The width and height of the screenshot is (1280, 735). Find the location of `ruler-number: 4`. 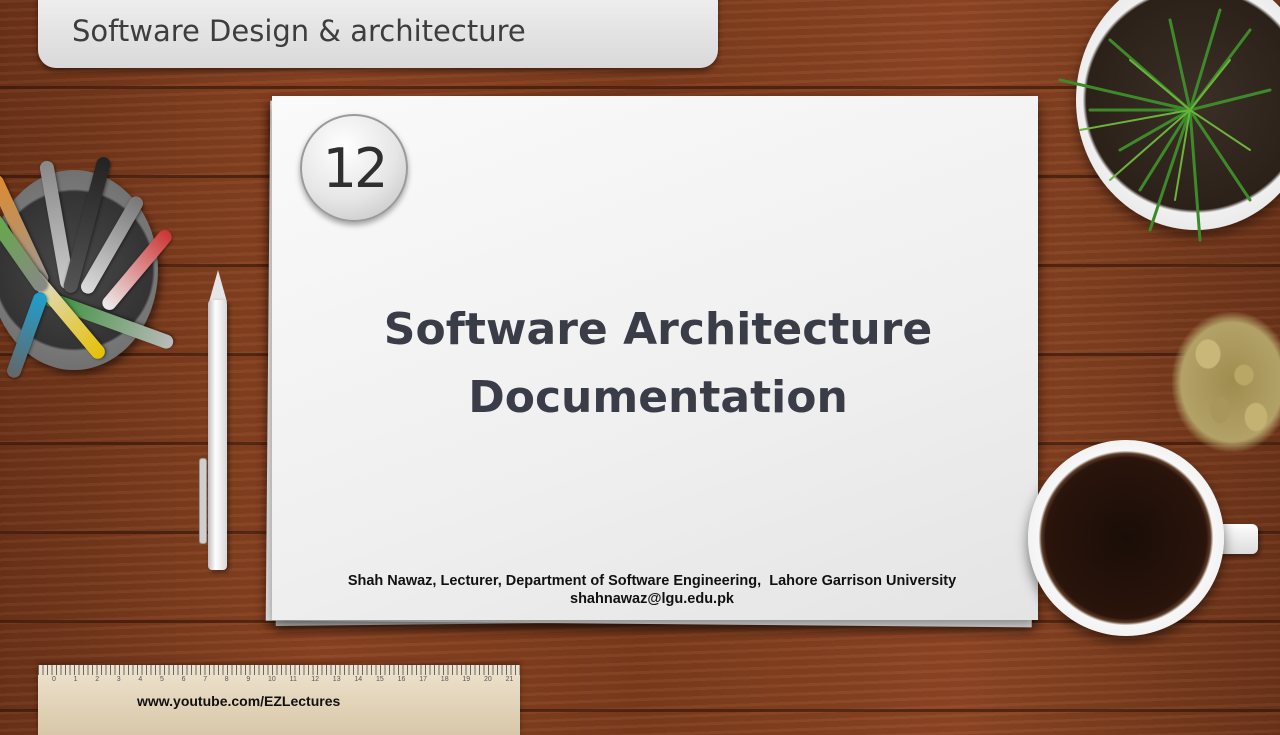

ruler-number: 4 is located at coordinates (140, 679).